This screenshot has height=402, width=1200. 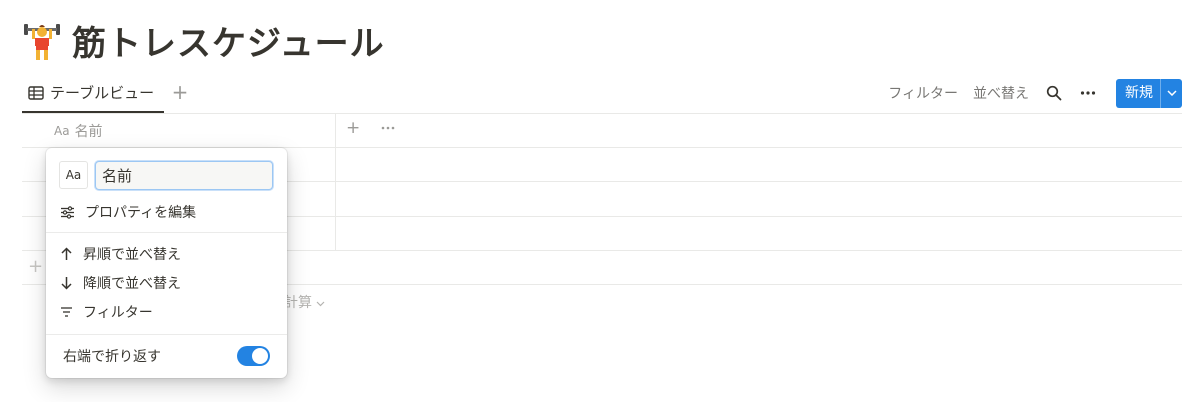 What do you see at coordinates (923, 93) in the screenshot?
I see `filter-button: フィルター` at bounding box center [923, 93].